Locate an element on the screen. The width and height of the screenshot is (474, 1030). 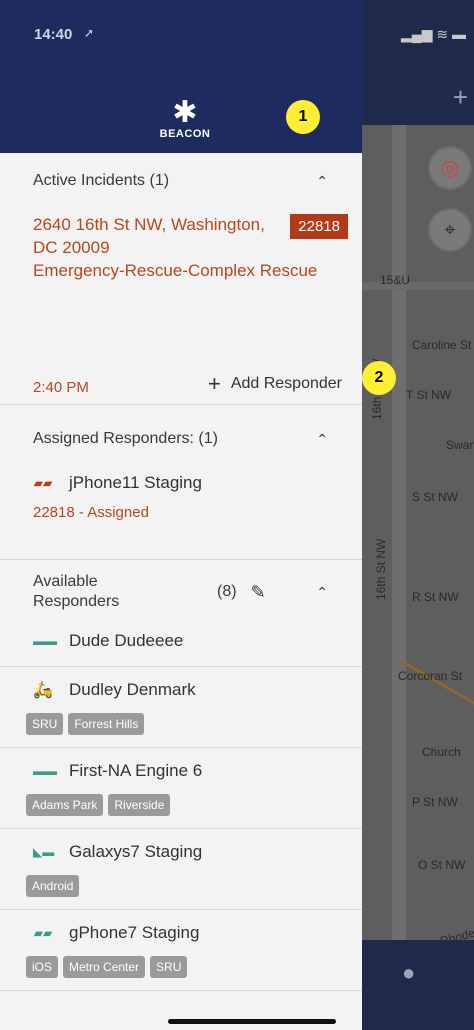
responder-name: gPhone7 Staging is located at coordinates (134, 932).